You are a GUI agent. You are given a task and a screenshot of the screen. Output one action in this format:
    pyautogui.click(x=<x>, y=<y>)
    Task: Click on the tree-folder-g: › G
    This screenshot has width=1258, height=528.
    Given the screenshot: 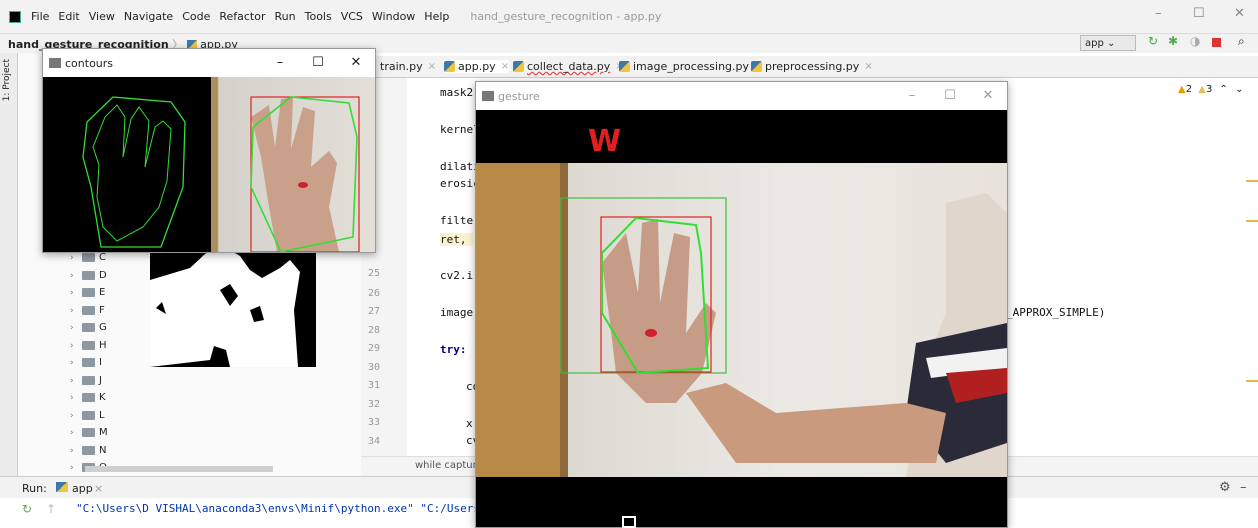 What is the action you would take?
    pyautogui.click(x=88, y=327)
    